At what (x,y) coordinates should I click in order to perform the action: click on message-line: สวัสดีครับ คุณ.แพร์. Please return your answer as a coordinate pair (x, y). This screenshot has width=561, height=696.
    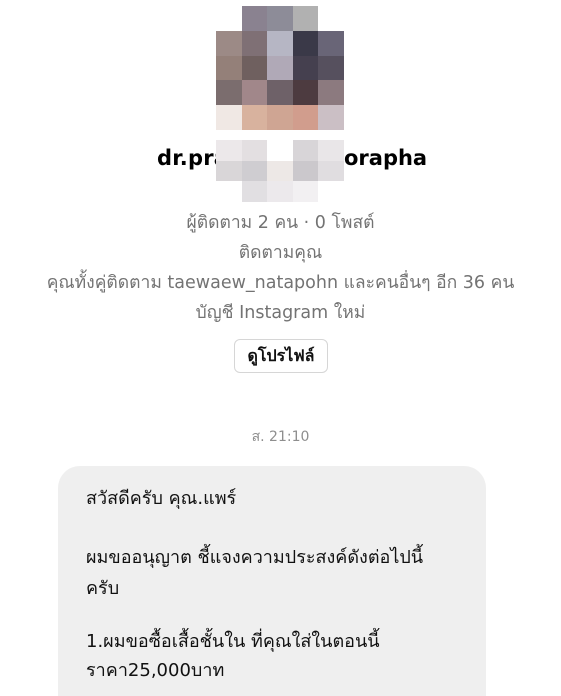
    Looking at the image, I should click on (161, 498).